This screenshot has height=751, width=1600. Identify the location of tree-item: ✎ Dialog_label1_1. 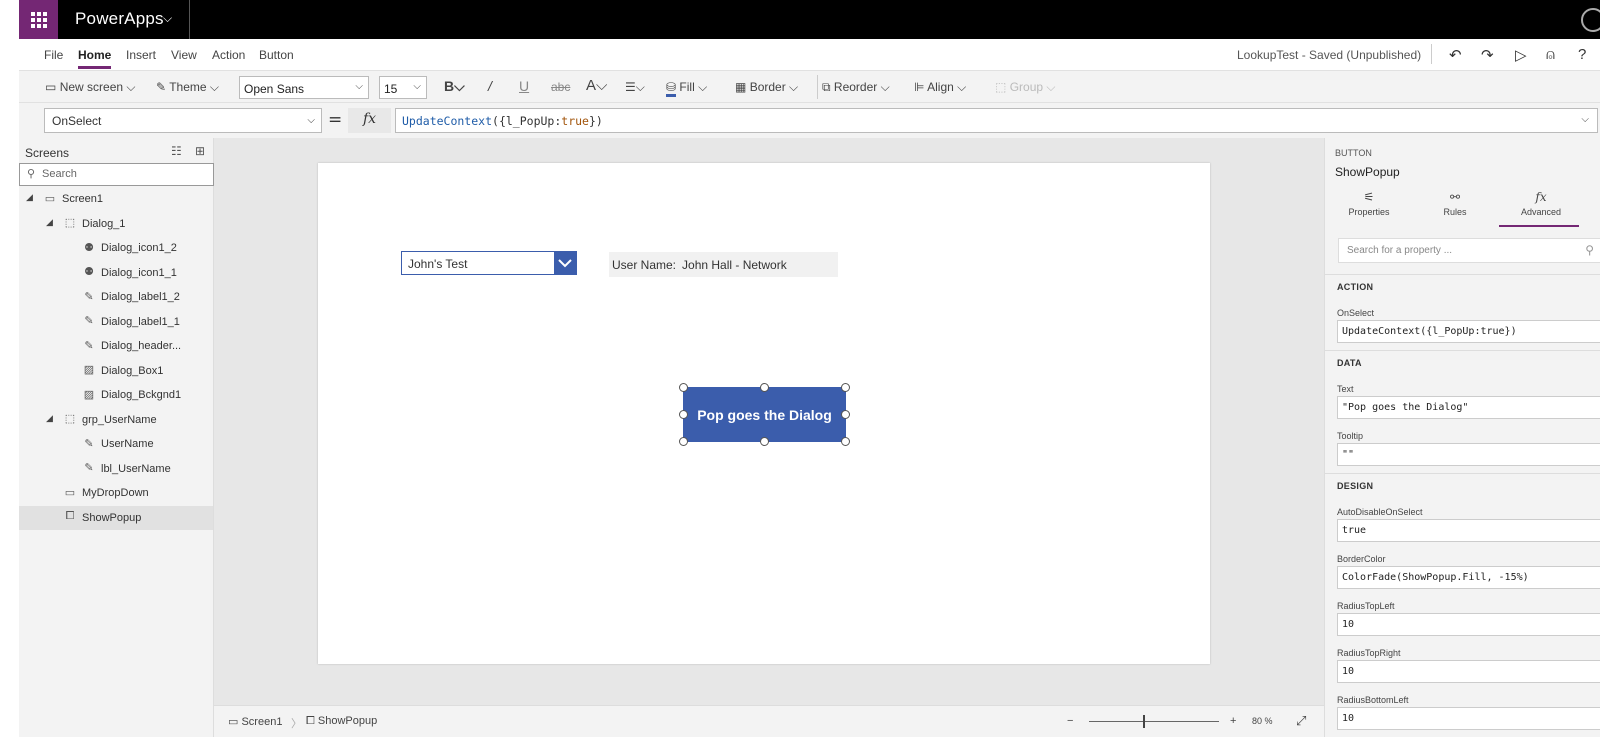
(116, 322).